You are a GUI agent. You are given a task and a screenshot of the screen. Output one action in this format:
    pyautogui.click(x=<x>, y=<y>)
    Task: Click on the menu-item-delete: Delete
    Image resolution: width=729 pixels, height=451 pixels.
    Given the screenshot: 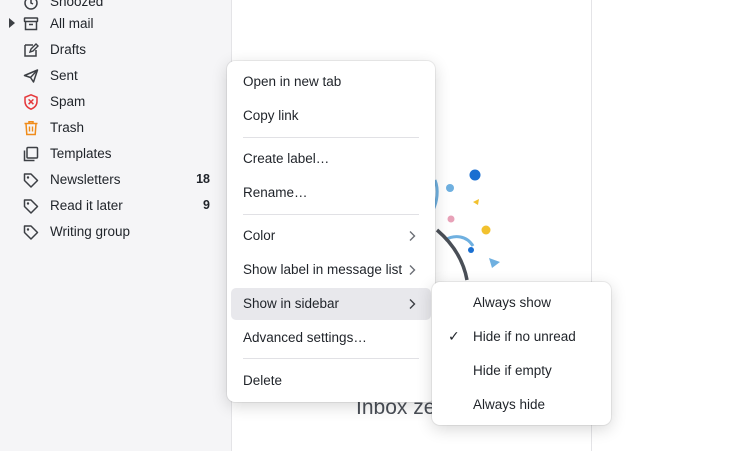 What is the action you would take?
    pyautogui.click(x=331, y=381)
    